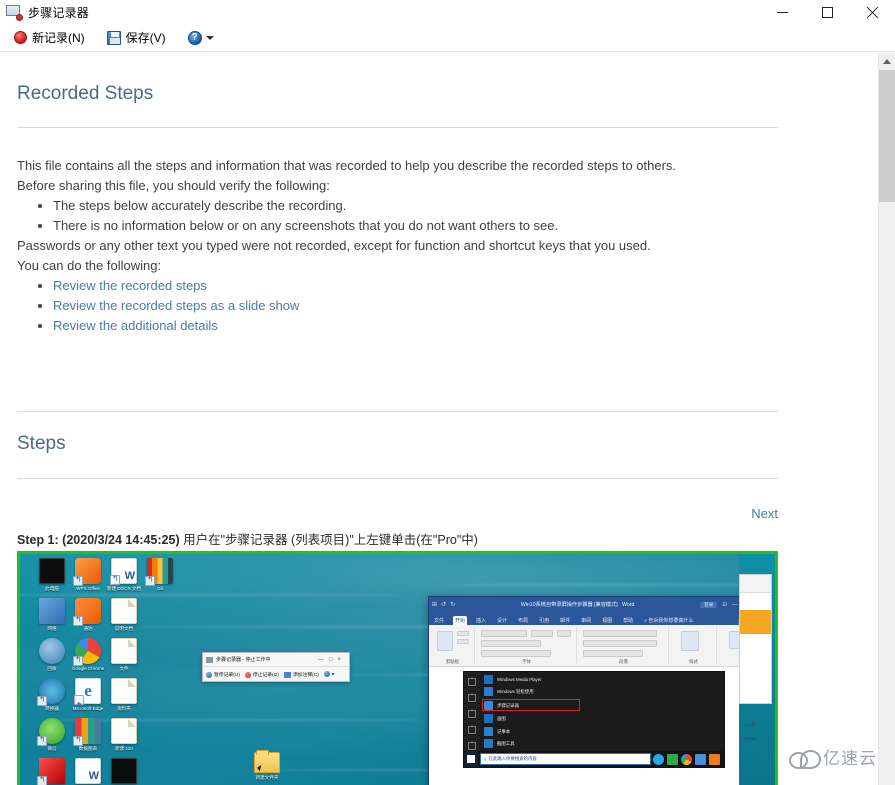  Describe the element at coordinates (38, 540) in the screenshot. I see `step-label: Step 1:` at that location.